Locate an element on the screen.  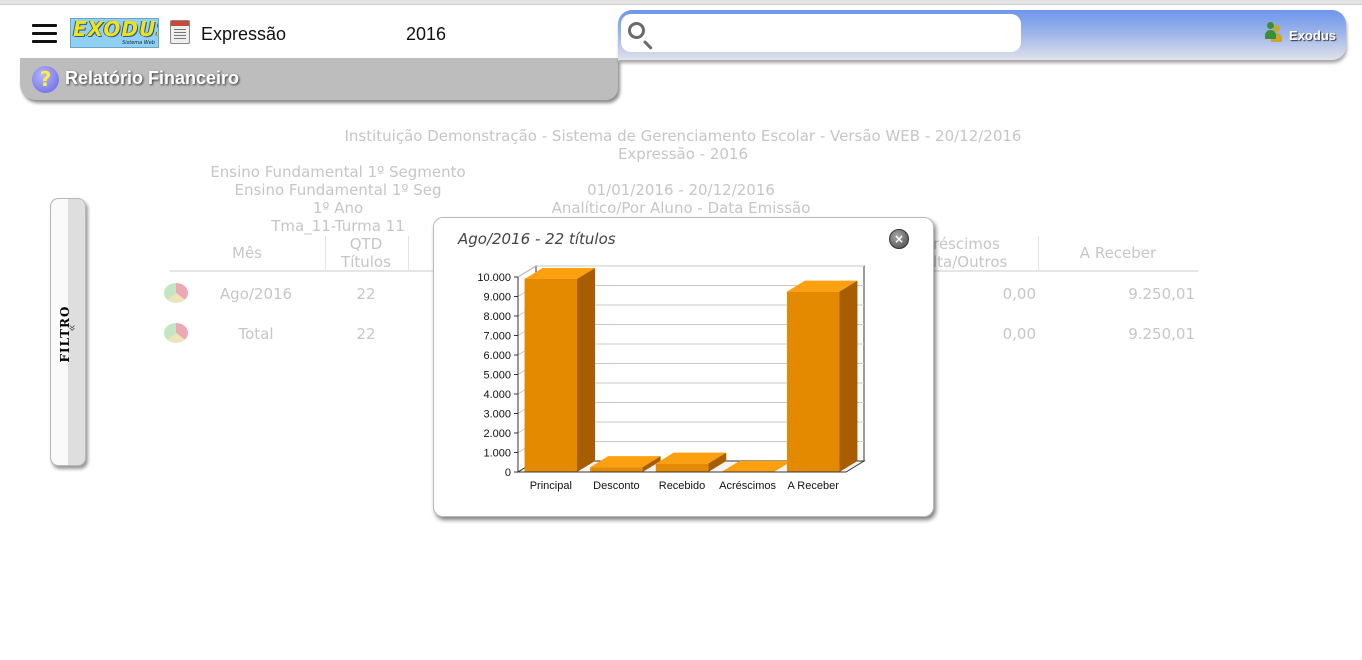
col-header-qtd-line1: QTD is located at coordinates (366, 244).